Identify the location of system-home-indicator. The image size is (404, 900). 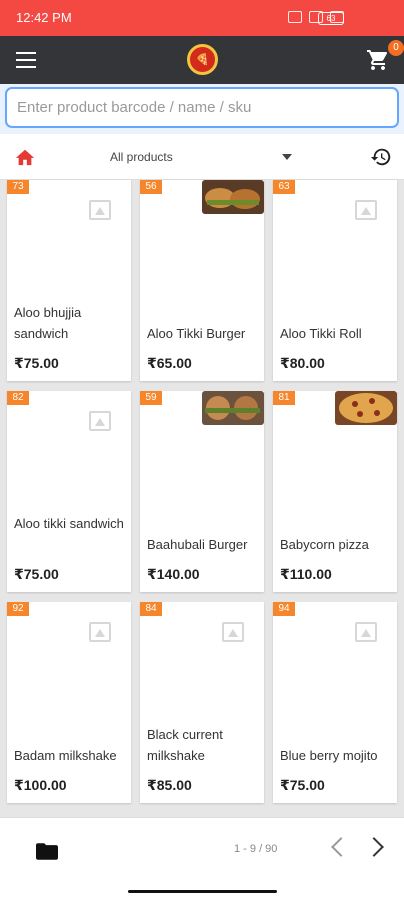
(202, 891).